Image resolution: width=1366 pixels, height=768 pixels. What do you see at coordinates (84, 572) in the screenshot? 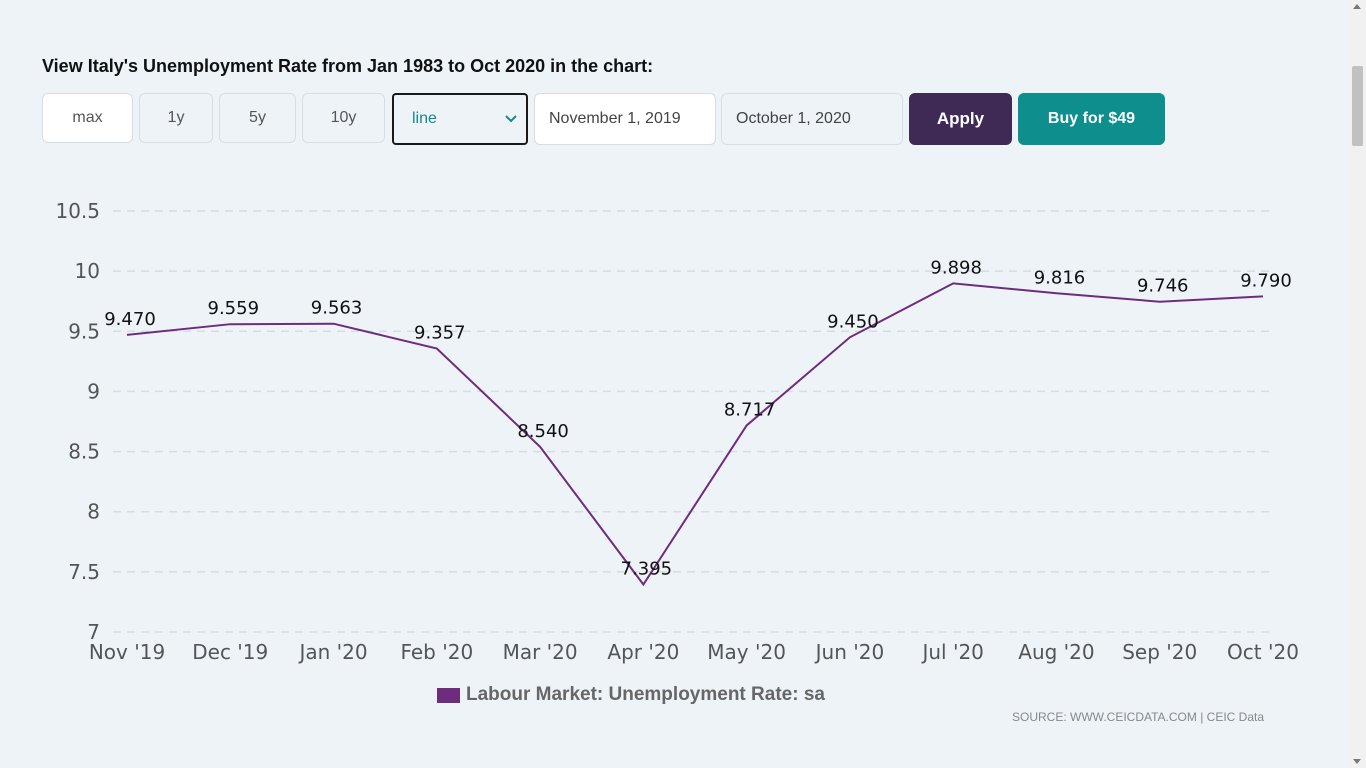
I see `y-tick-label: 7.5` at bounding box center [84, 572].